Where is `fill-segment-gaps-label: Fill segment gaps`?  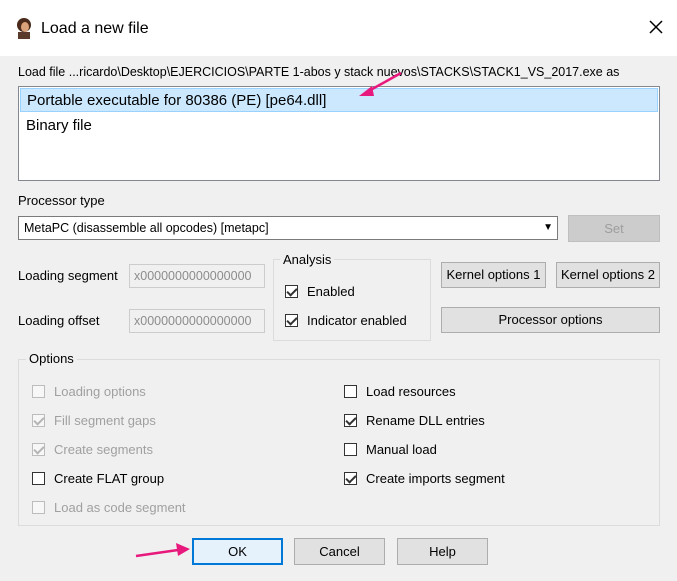
fill-segment-gaps-label: Fill segment gaps is located at coordinates (105, 420).